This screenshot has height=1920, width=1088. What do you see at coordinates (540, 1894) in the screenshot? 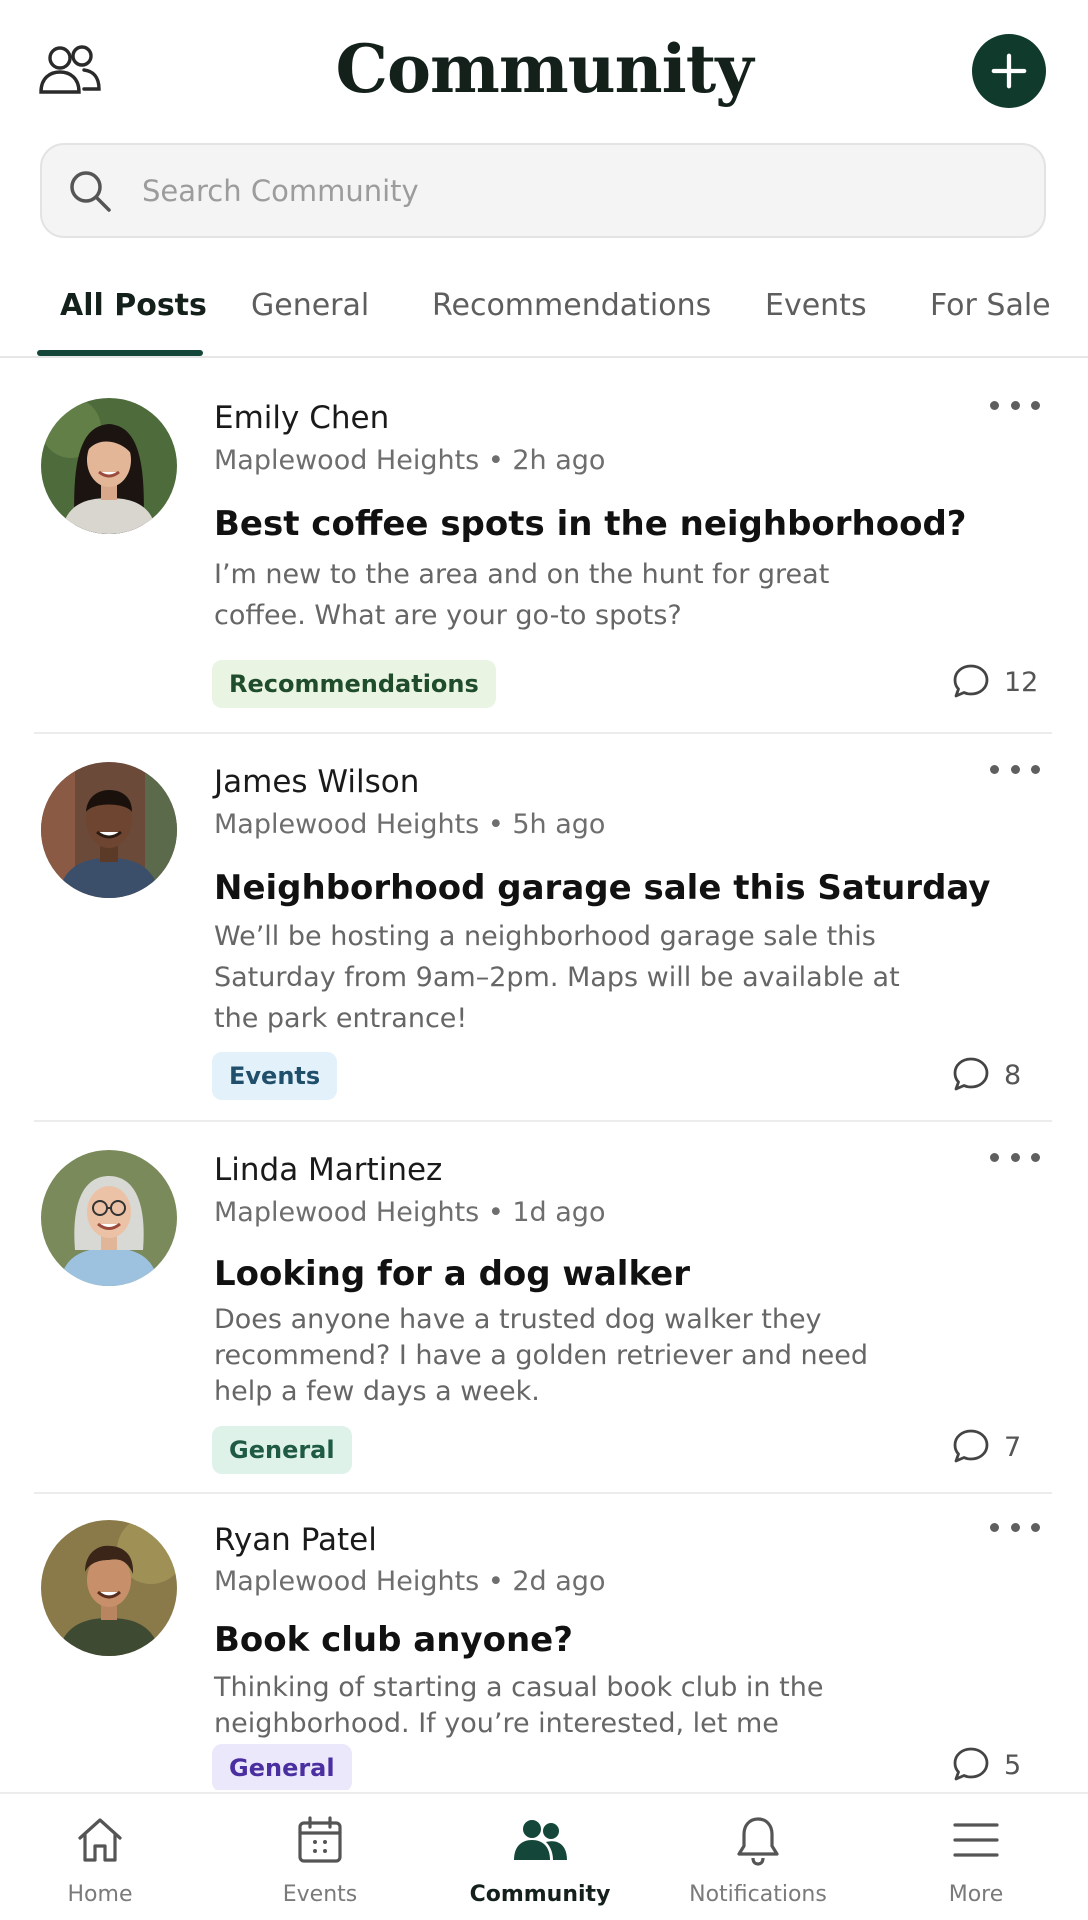
I see `nav-label: Community` at bounding box center [540, 1894].